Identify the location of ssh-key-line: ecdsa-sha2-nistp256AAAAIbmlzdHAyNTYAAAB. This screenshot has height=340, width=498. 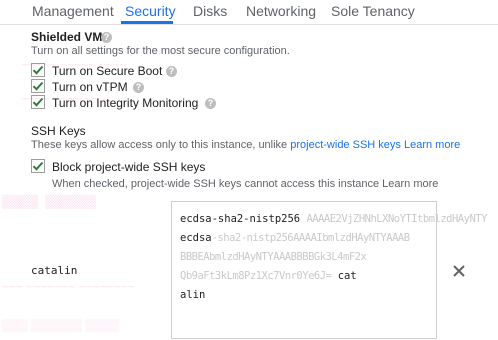
(295, 238).